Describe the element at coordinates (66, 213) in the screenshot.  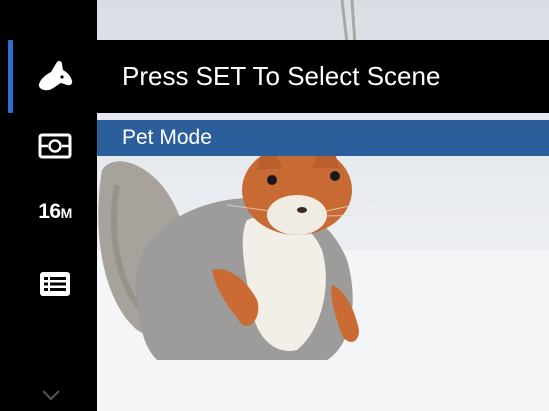
I see `resolution-unit: M` at that location.